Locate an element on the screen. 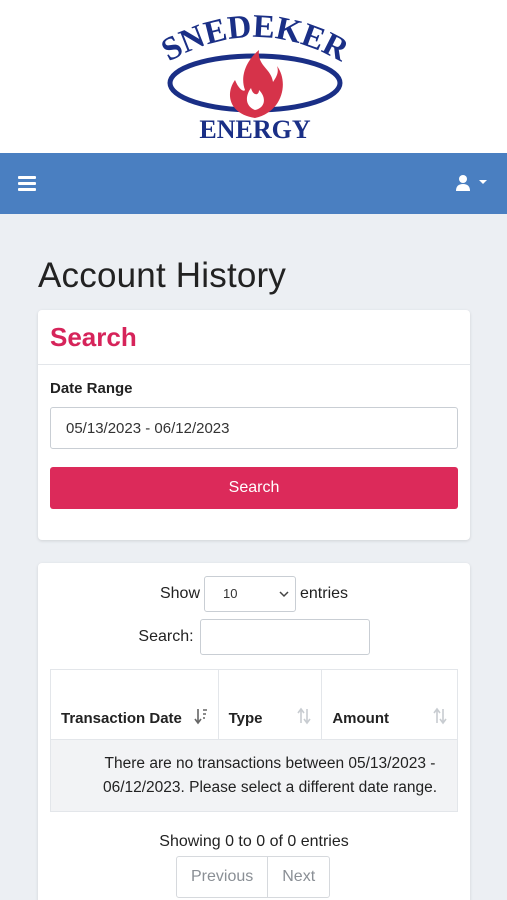  table-search-input is located at coordinates (284, 637).